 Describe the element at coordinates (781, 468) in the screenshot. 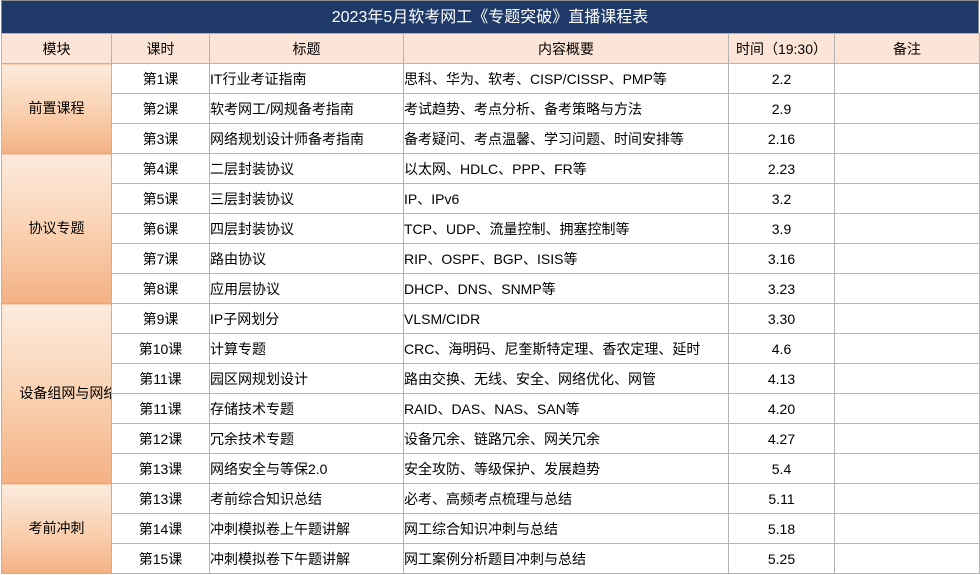

I see `time-cell: 5.4` at that location.